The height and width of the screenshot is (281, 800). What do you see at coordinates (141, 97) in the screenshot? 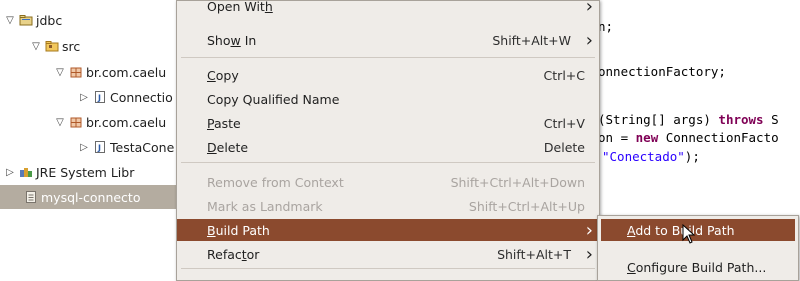
I see `tree-item-label: Connectio` at bounding box center [141, 97].